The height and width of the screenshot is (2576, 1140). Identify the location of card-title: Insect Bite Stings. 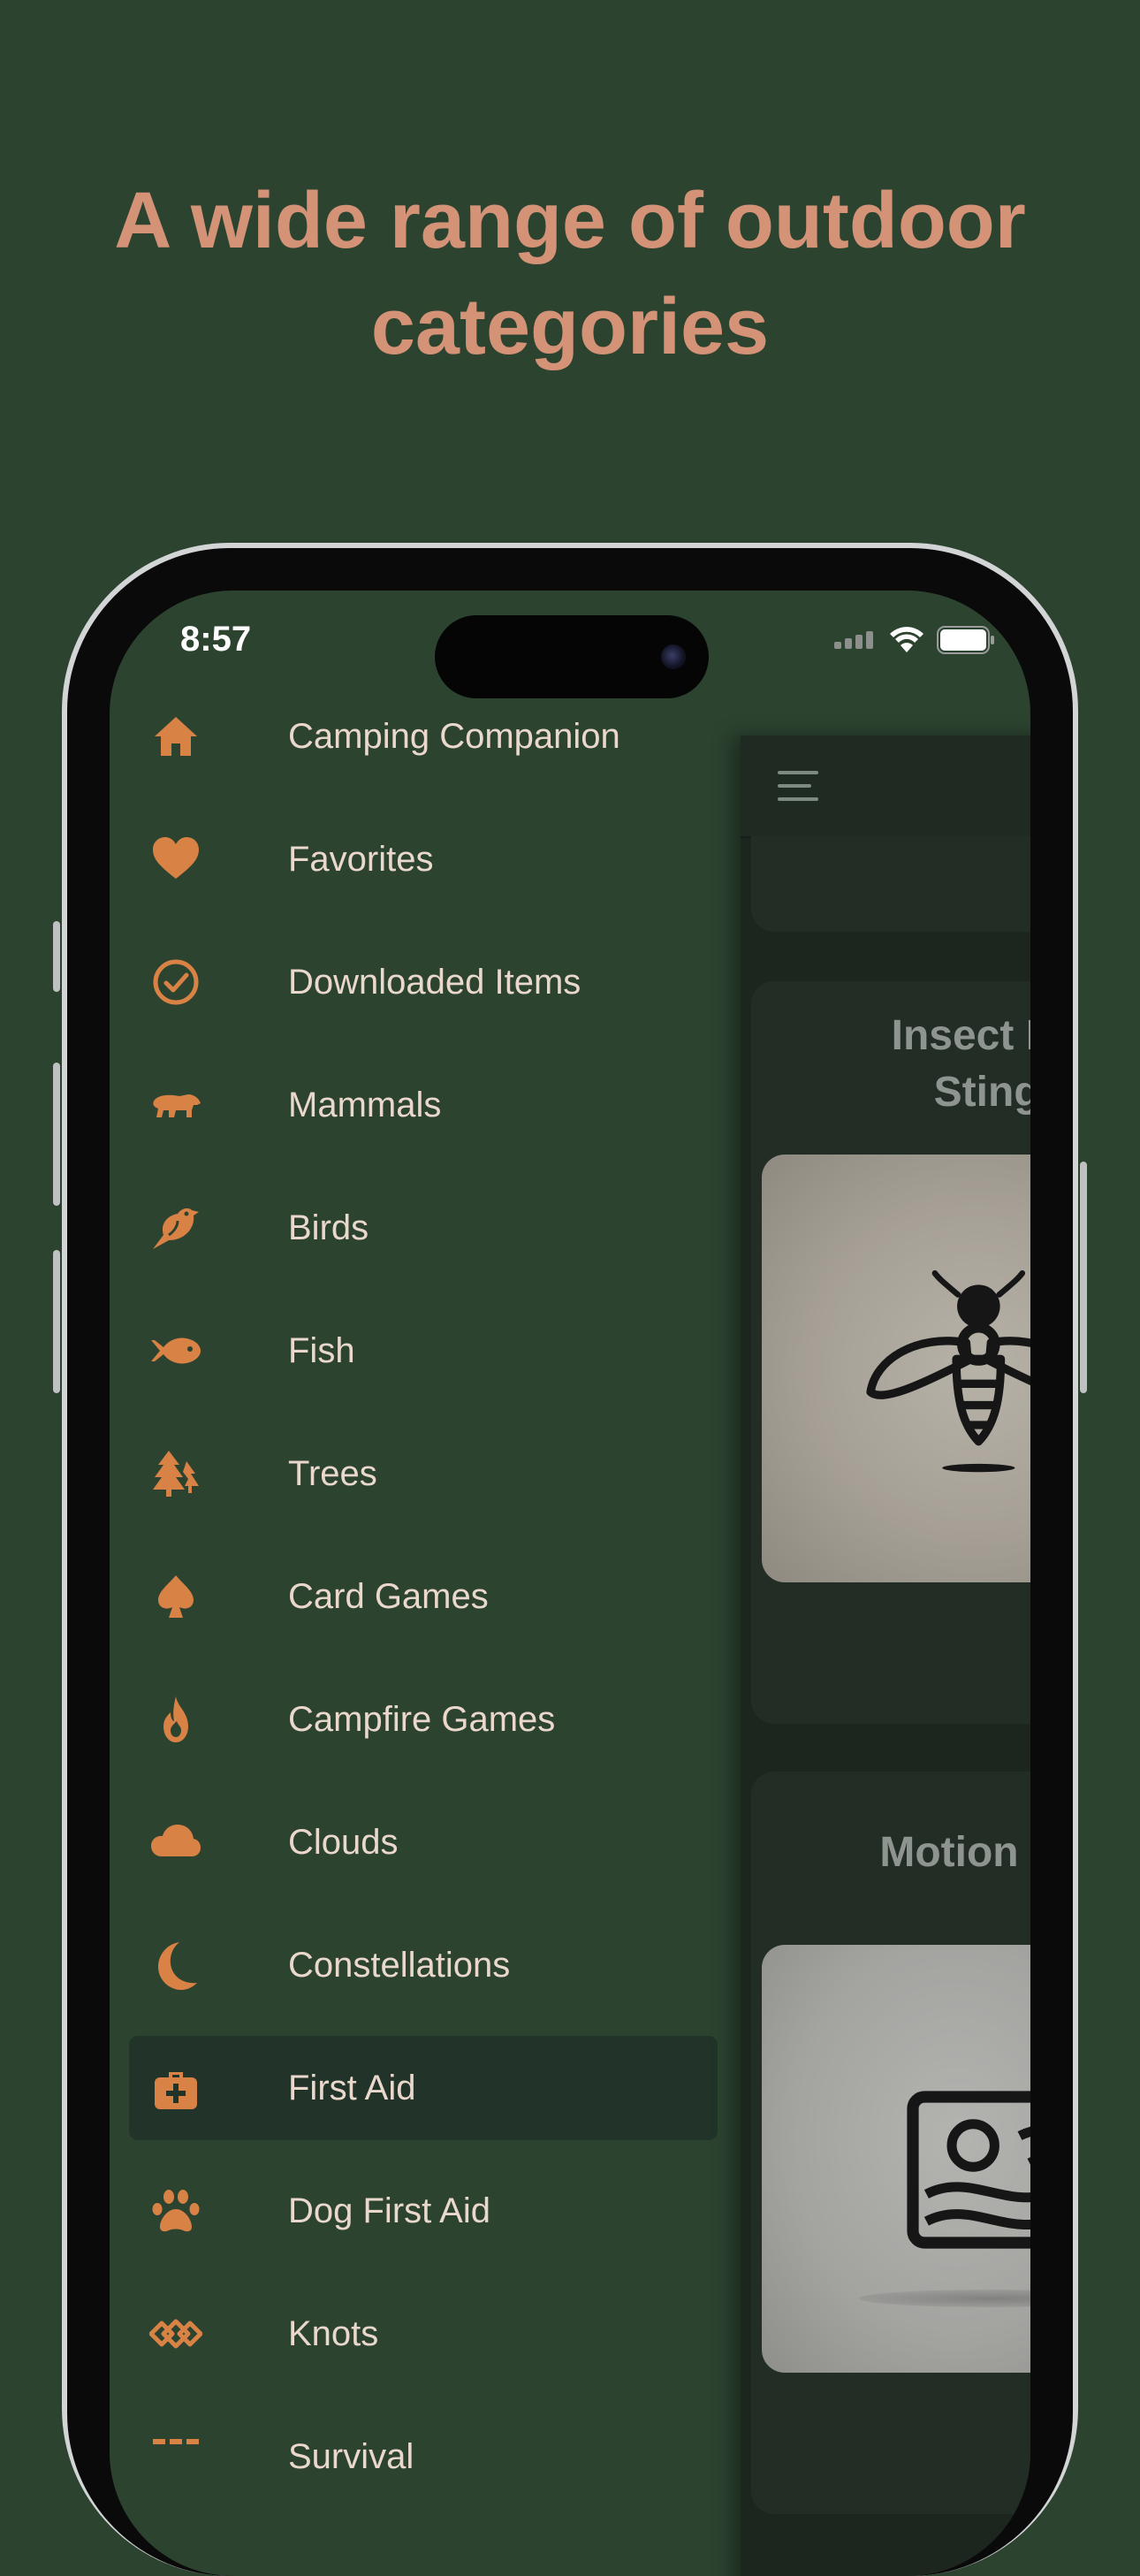
(890, 1064).